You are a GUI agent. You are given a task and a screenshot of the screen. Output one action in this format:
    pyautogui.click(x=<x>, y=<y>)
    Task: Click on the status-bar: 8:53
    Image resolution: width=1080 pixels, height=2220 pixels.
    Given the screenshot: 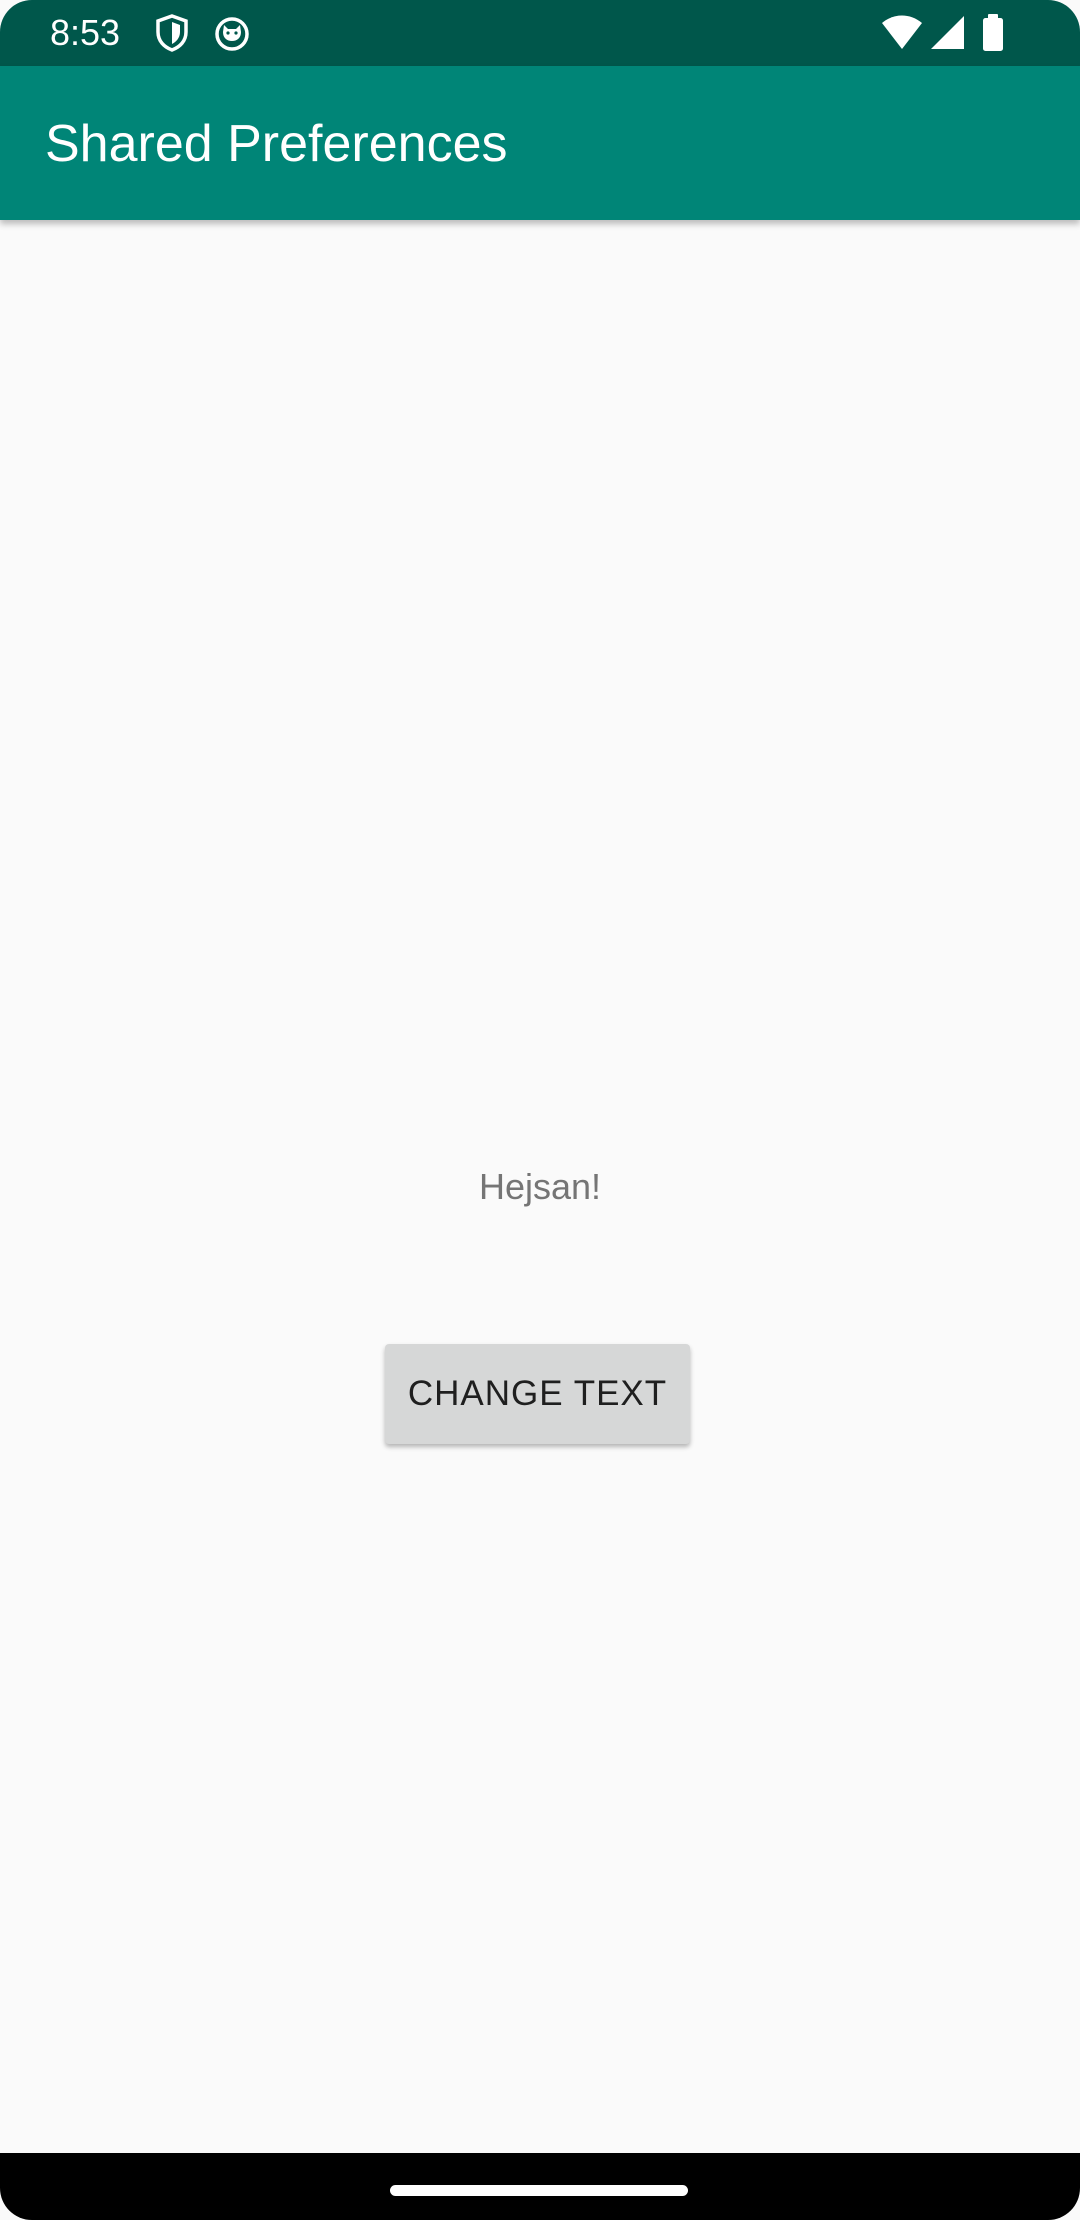 What is the action you would take?
    pyautogui.click(x=540, y=33)
    